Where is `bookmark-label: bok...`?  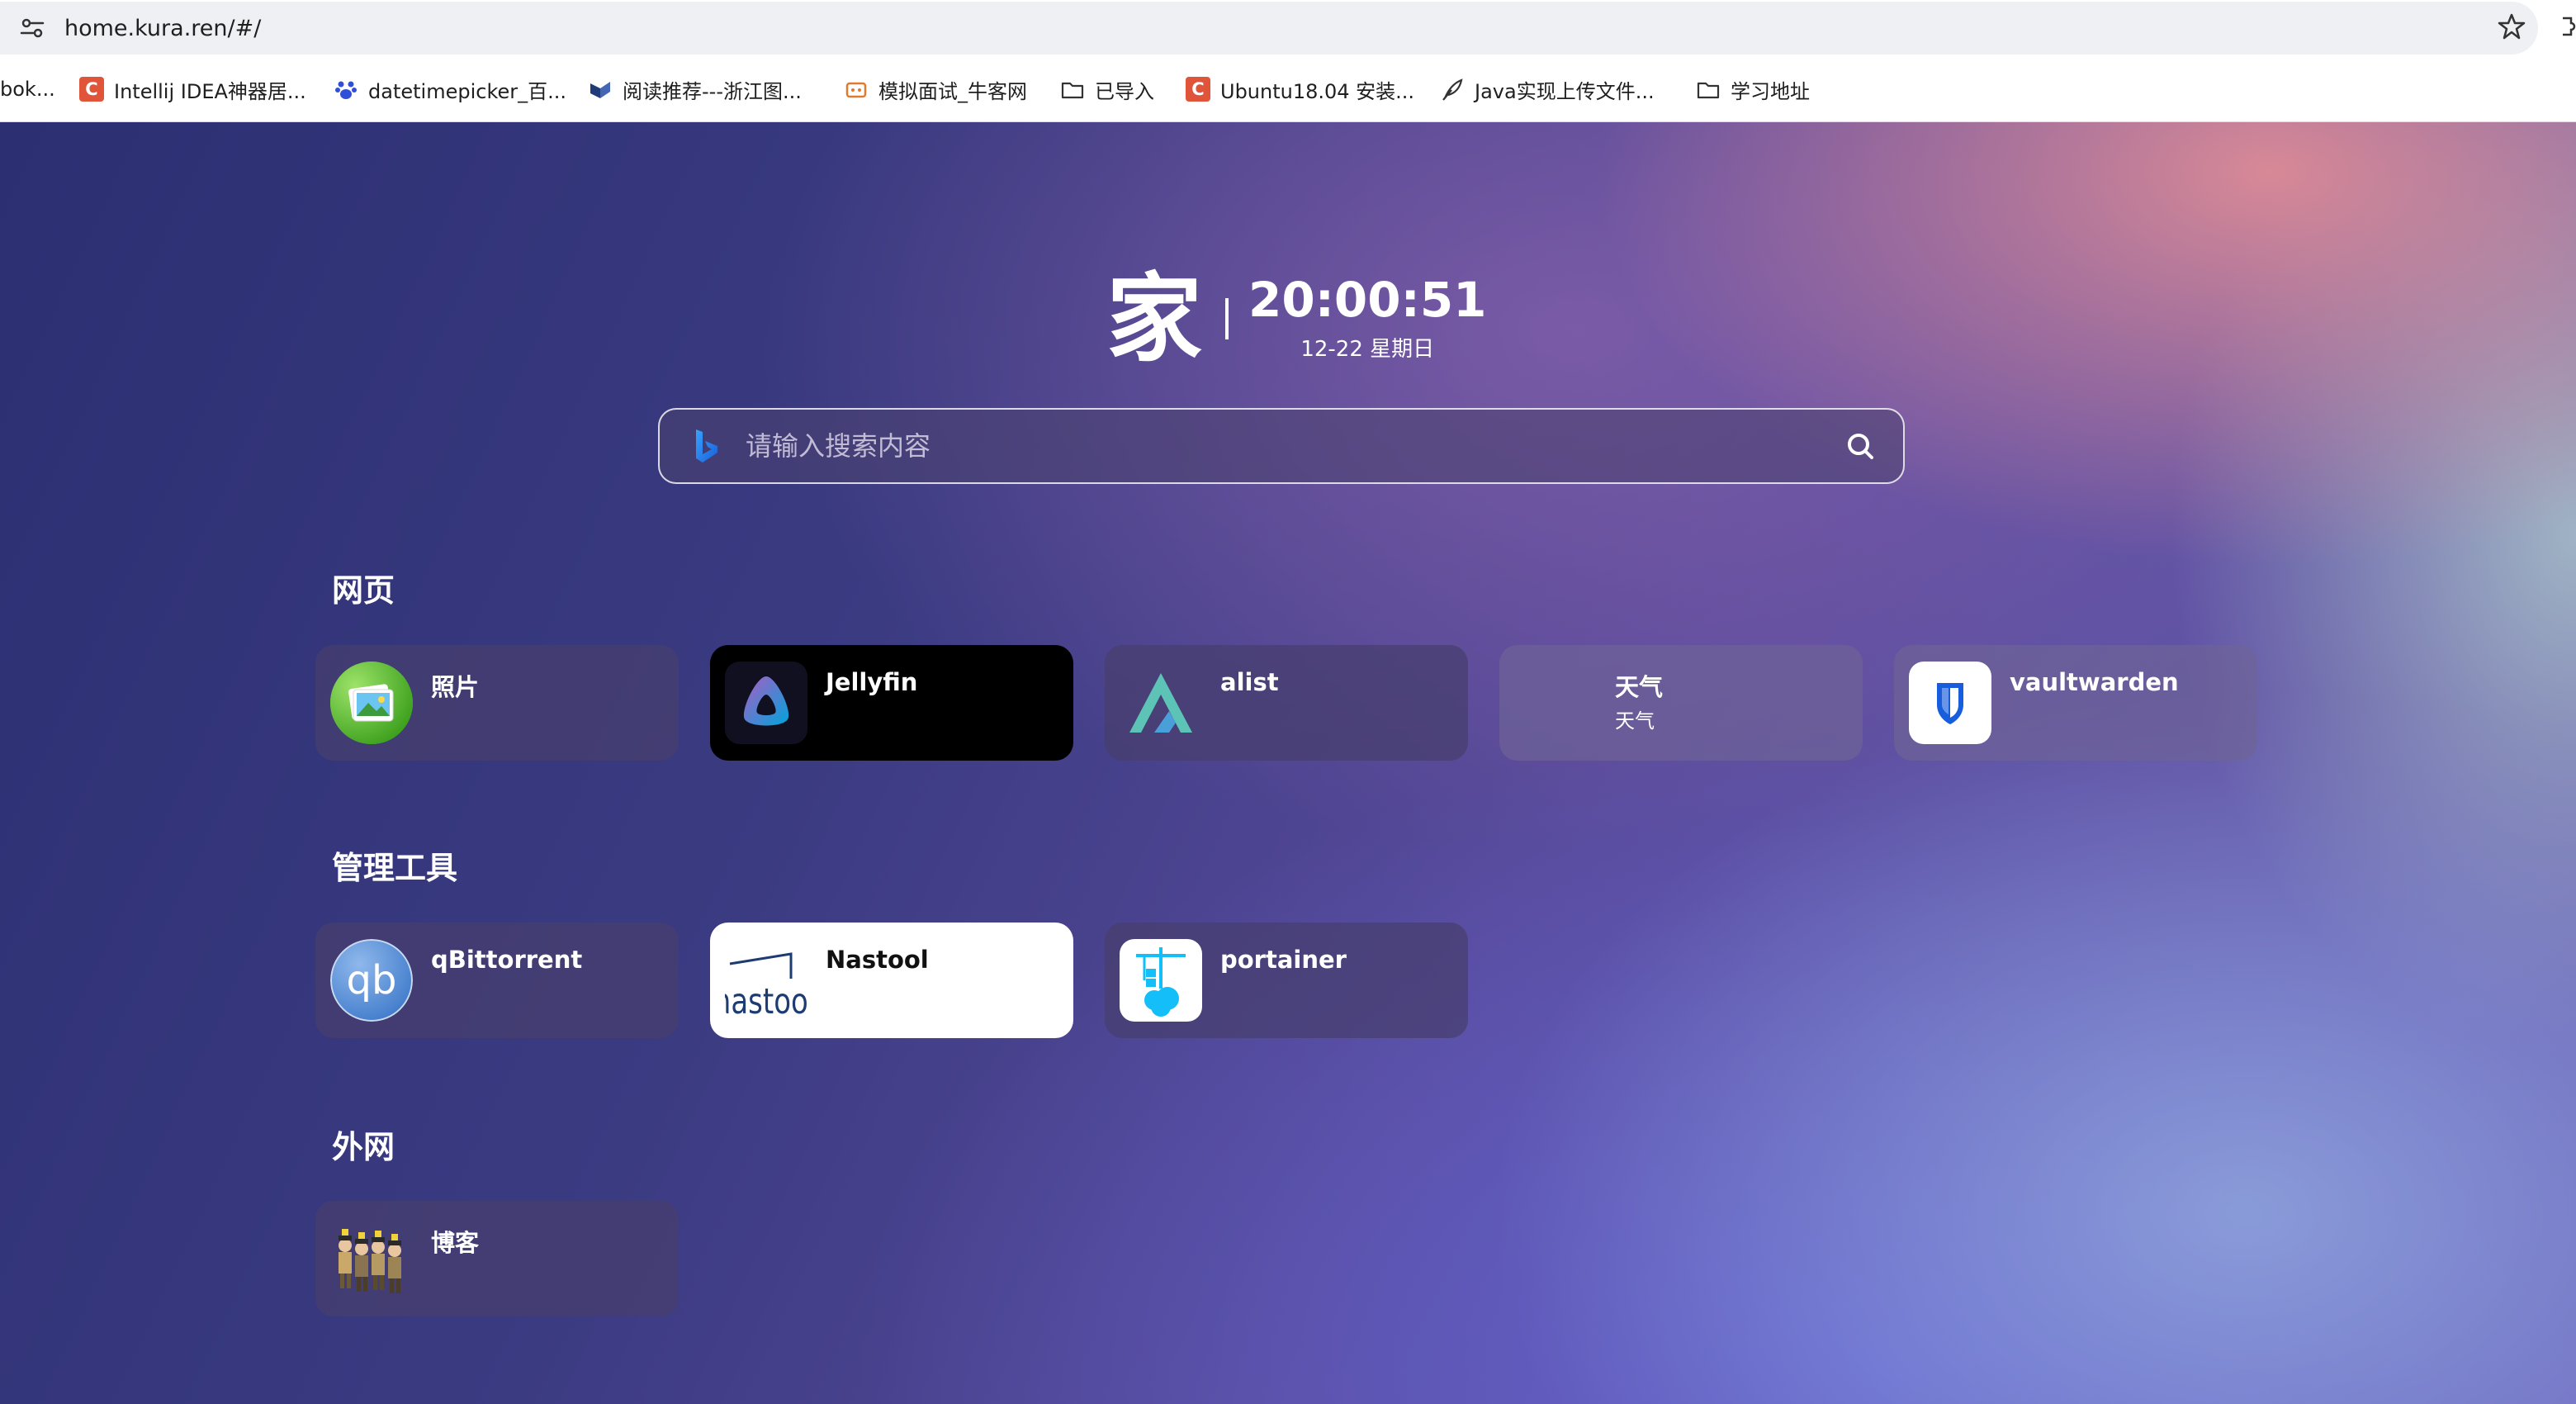
bookmark-label: bok... is located at coordinates (27, 89).